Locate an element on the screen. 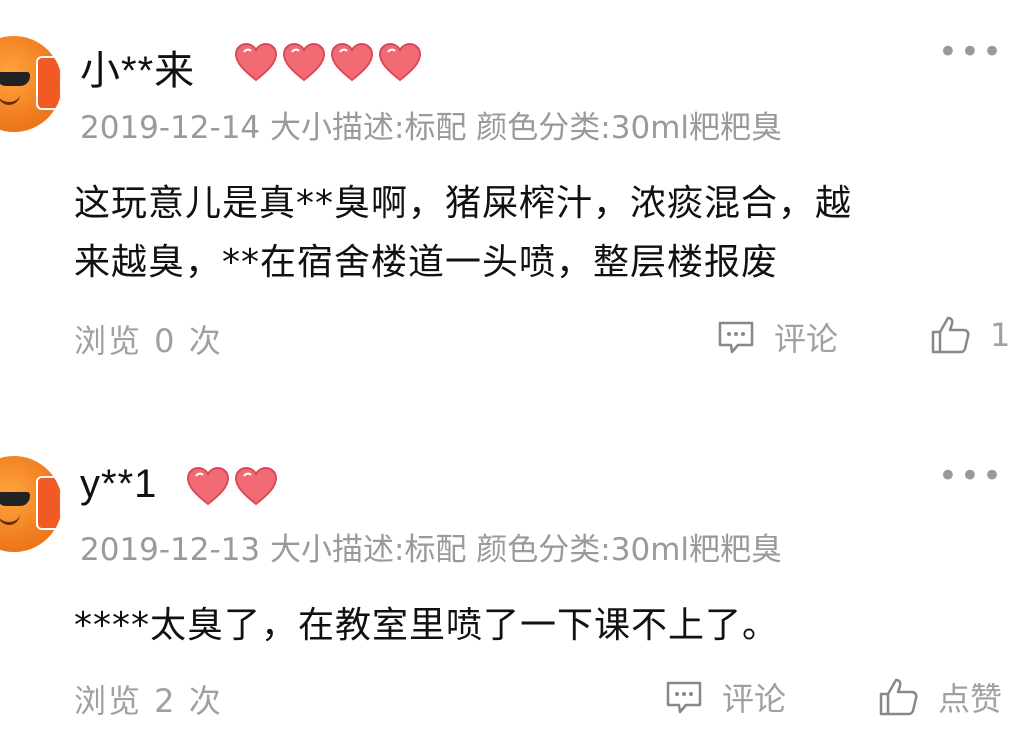 The image size is (1028, 751). like-button: 1 is located at coordinates (970, 335).